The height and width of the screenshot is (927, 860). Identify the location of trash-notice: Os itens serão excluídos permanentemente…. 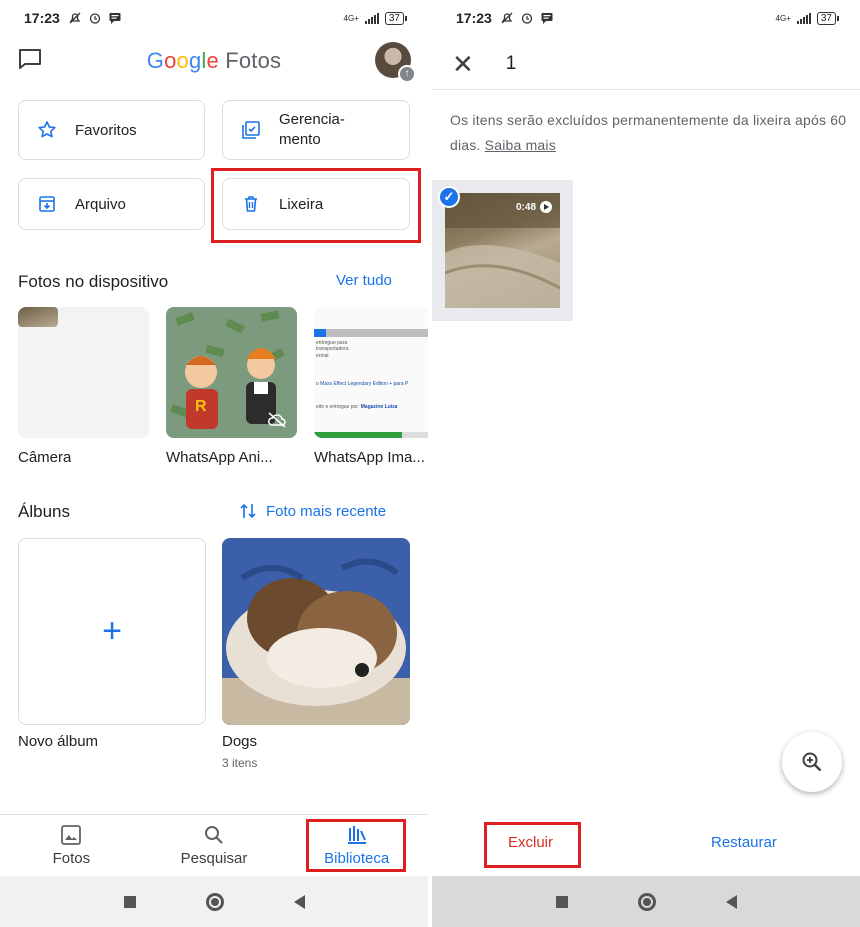
(650, 133).